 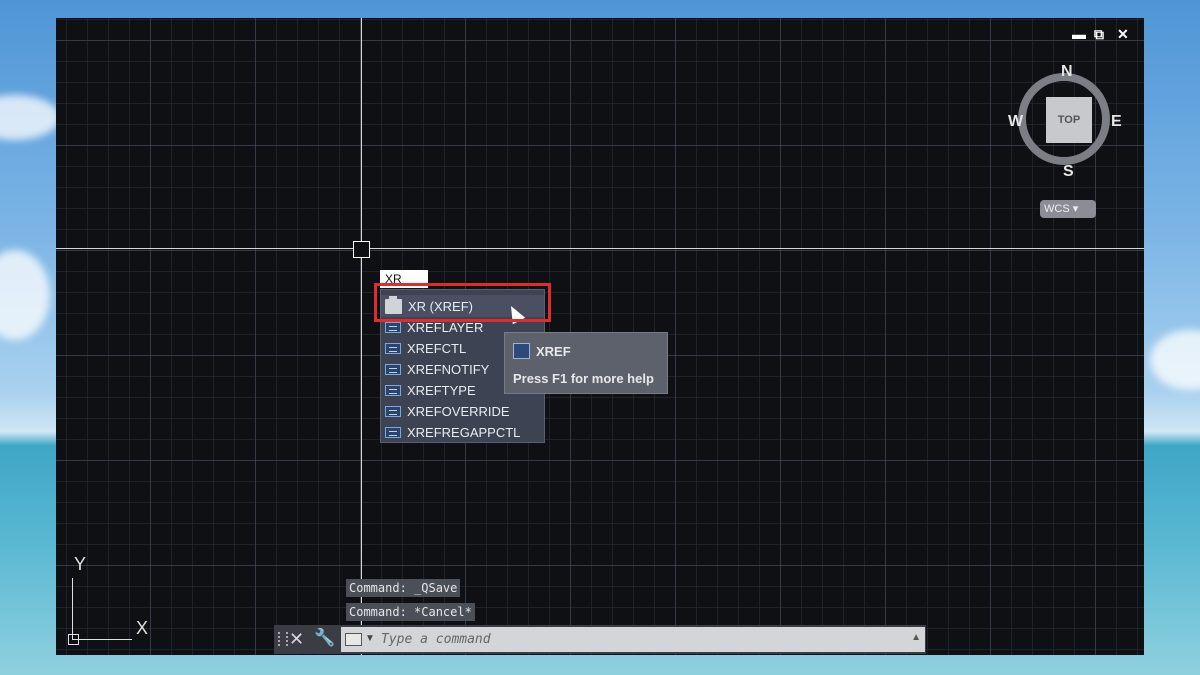 What do you see at coordinates (361, 336) in the screenshot?
I see `crosshair-vertical` at bounding box center [361, 336].